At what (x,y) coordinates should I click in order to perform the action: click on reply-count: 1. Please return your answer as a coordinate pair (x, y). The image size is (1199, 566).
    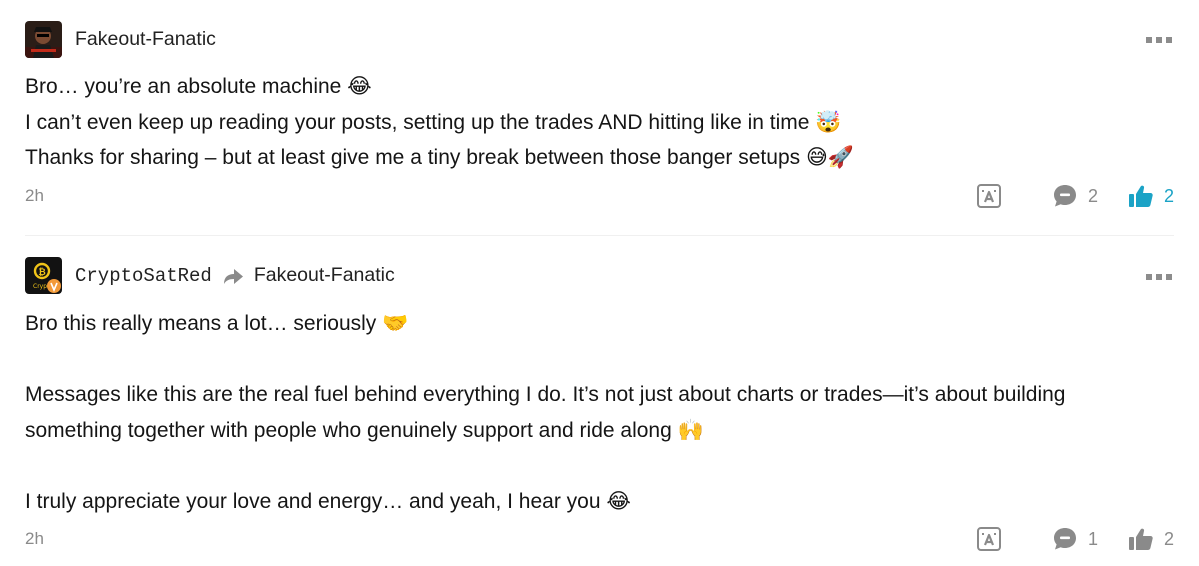
    Looking at the image, I should click on (1092, 538).